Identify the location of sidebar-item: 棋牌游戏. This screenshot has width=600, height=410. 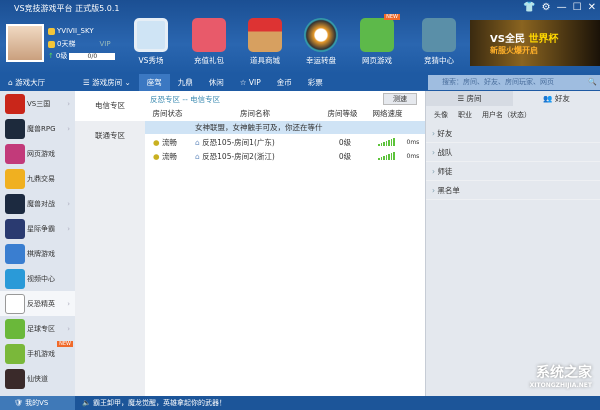
(37, 253).